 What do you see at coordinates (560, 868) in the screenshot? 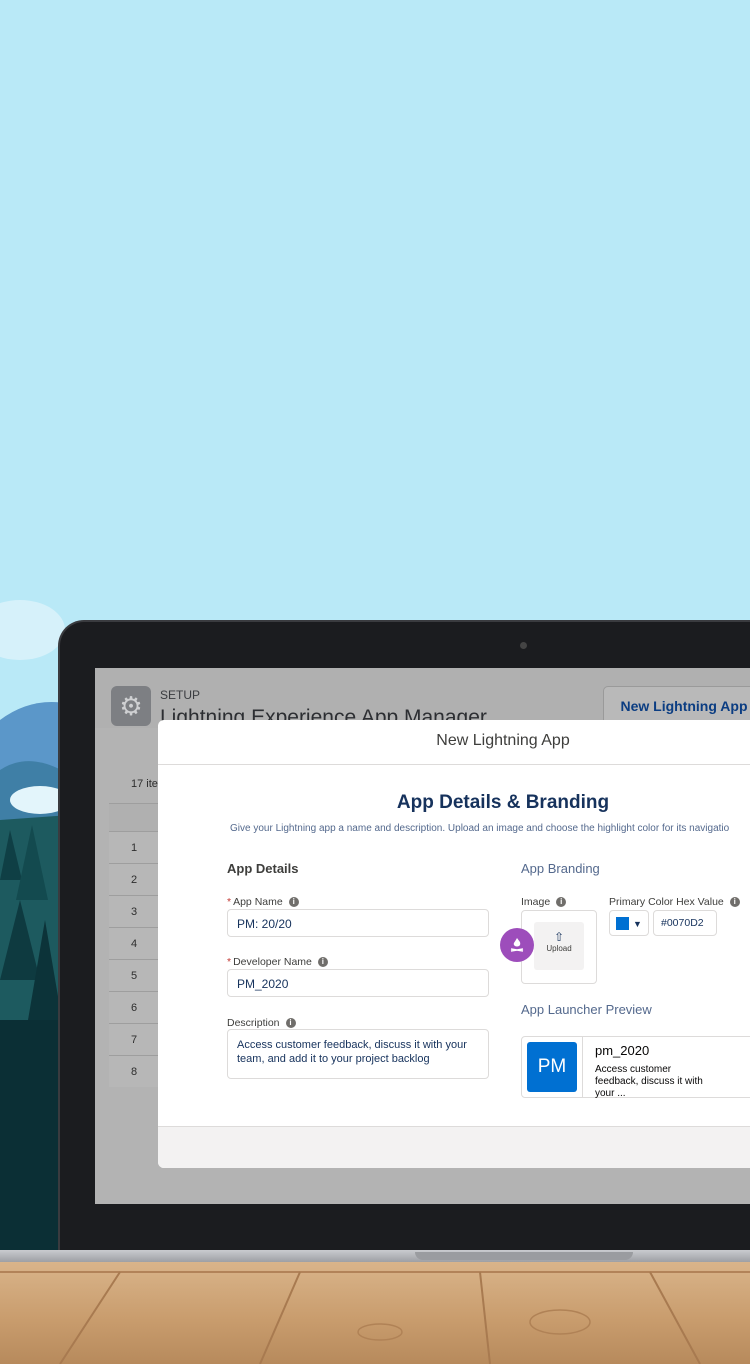
I see `app-branding-heading: App Branding` at bounding box center [560, 868].